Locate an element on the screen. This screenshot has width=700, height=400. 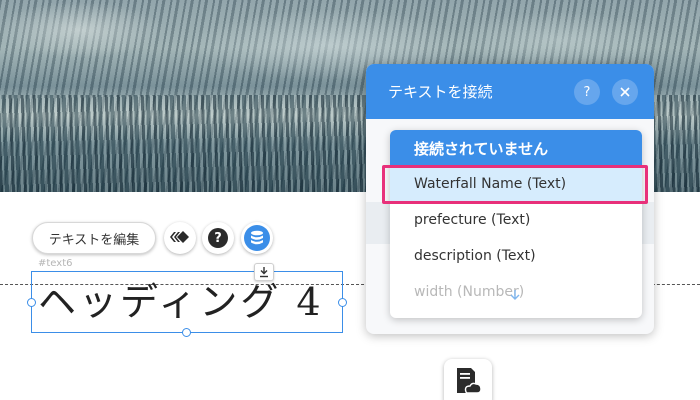
download-icon is located at coordinates (264, 272).